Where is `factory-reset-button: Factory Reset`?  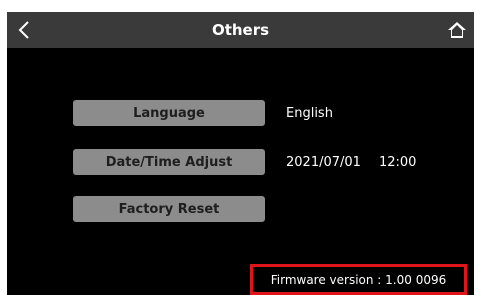 factory-reset-button: Factory Reset is located at coordinates (169, 209).